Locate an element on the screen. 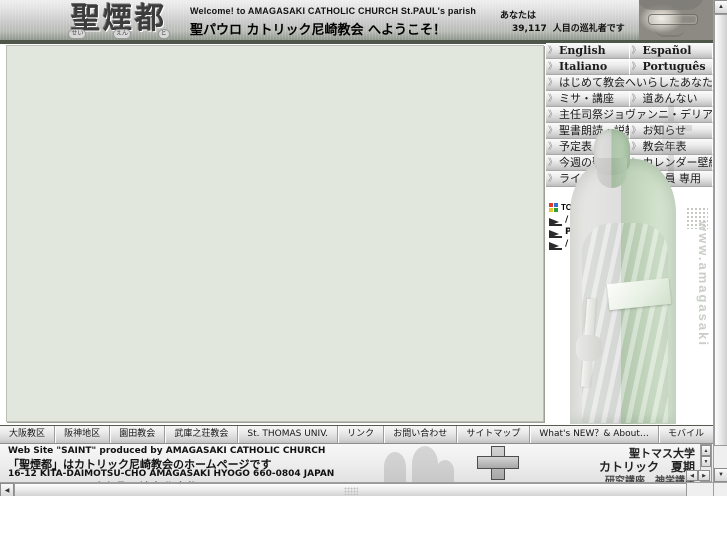  sidebar-menu-item-label: Italiano is located at coordinates (583, 66).